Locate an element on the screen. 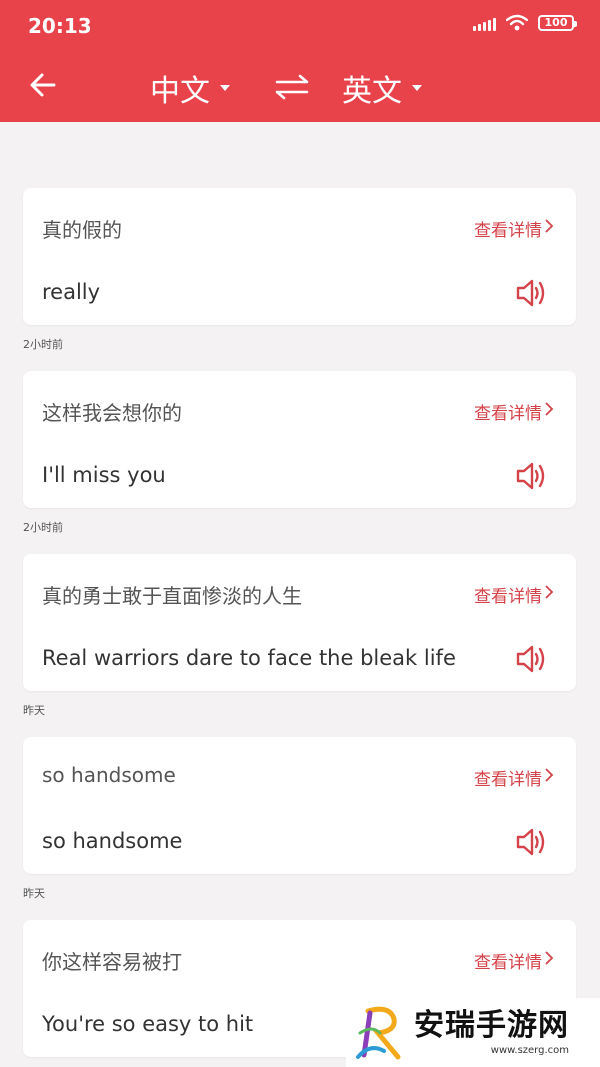  watermark-title: 安瑞手游网 is located at coordinates (491, 1025).